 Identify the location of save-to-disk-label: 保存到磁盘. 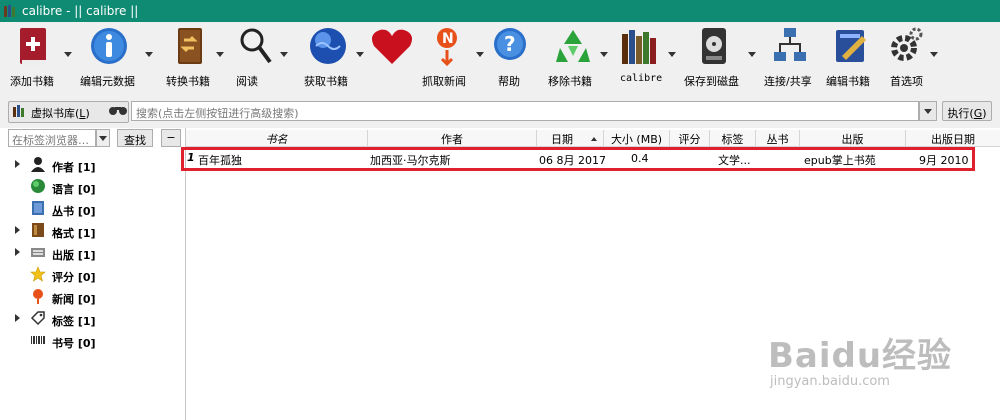
(711, 81).